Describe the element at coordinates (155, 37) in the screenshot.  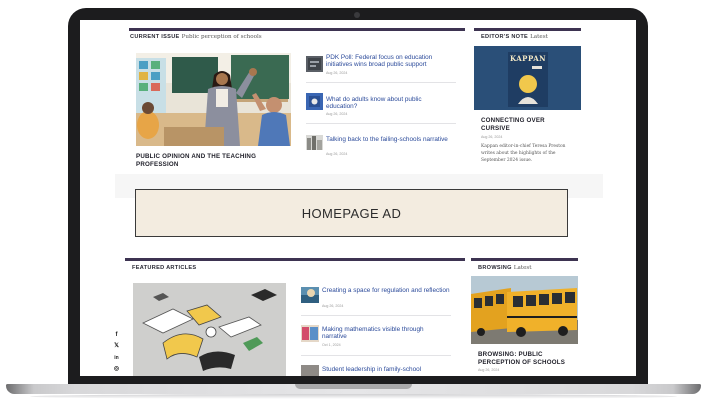
I see `current-issue-label: CURRENT ISSUE` at that location.